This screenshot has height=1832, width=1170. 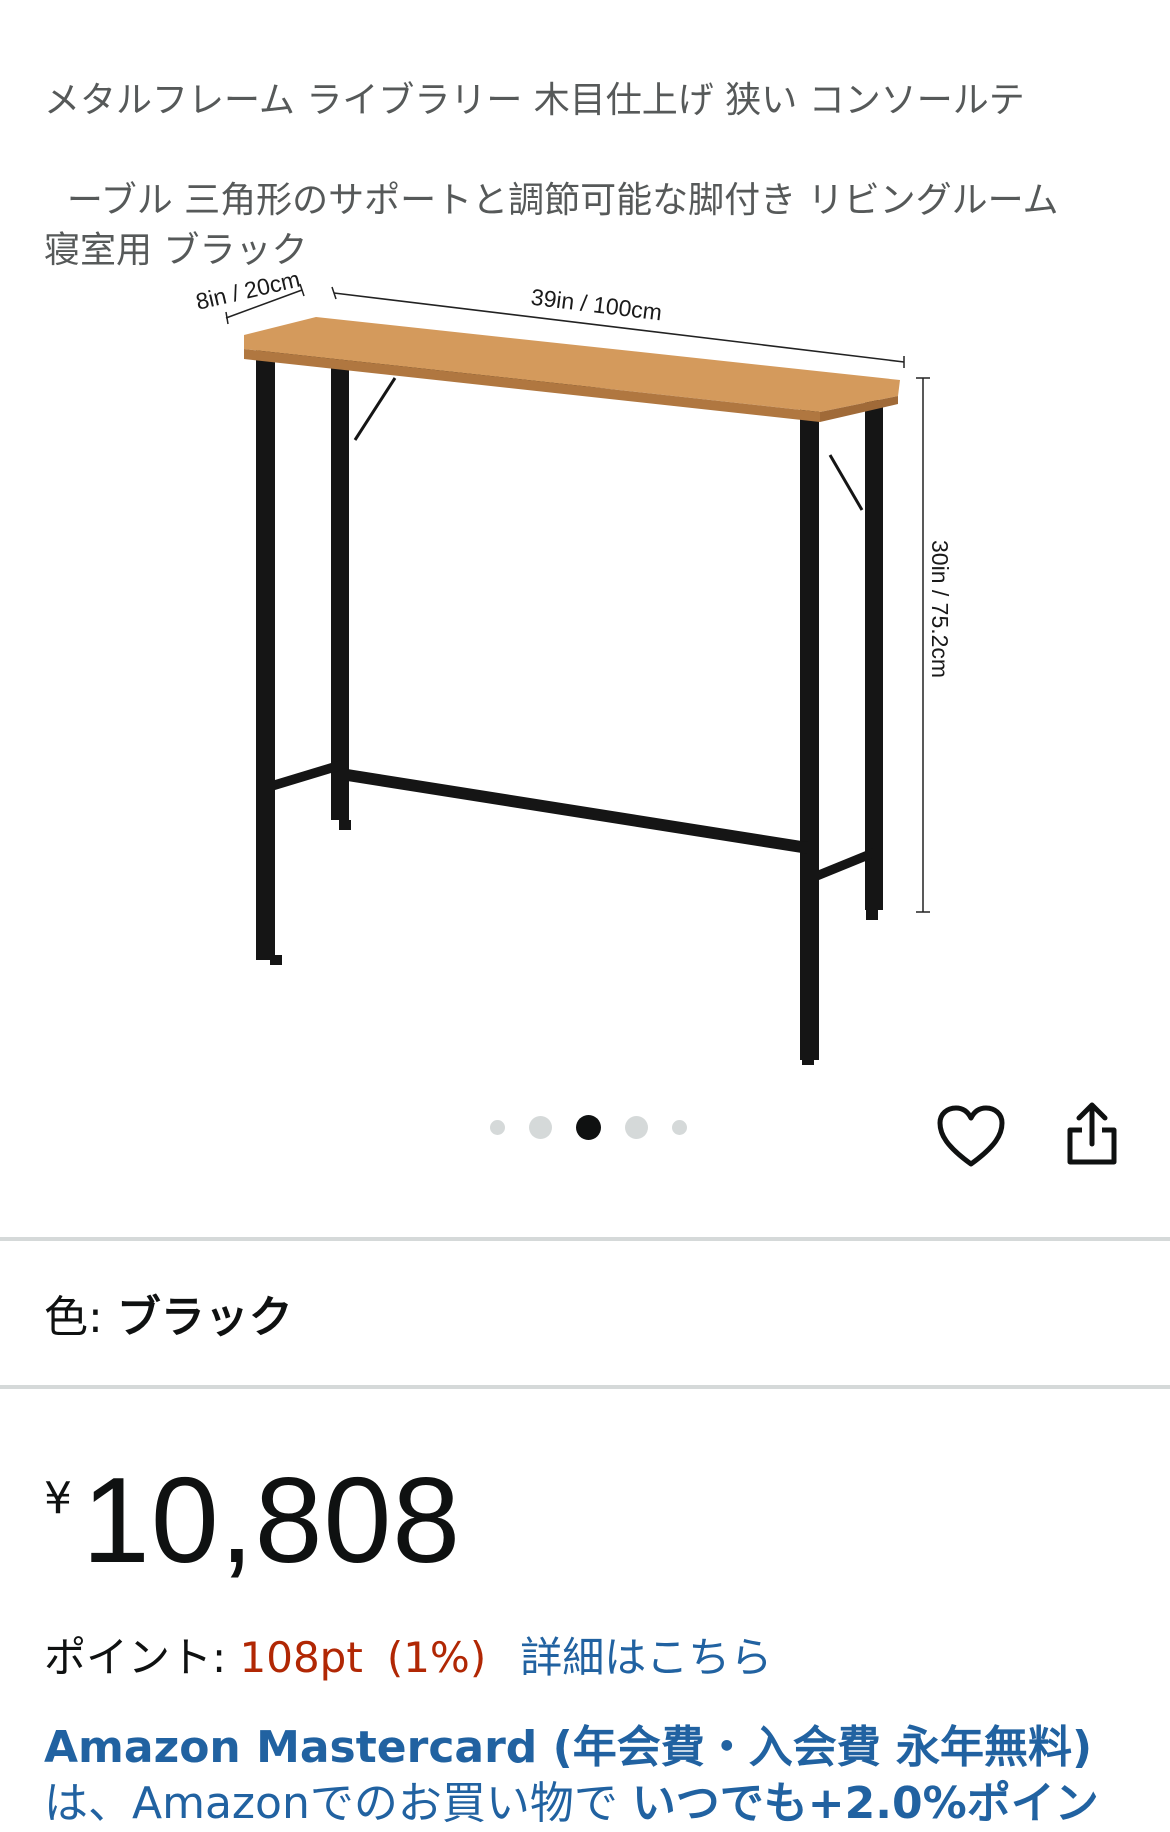 I want to click on carousel-dot-active, so click(x=588, y=1127).